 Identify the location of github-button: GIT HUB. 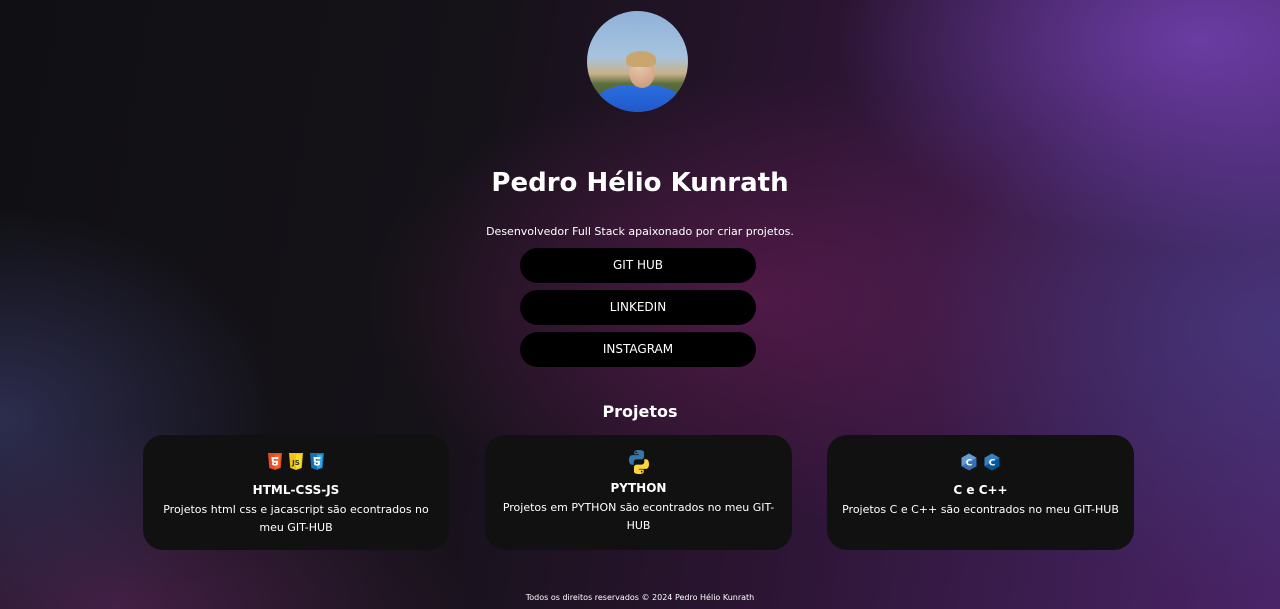
(638, 265).